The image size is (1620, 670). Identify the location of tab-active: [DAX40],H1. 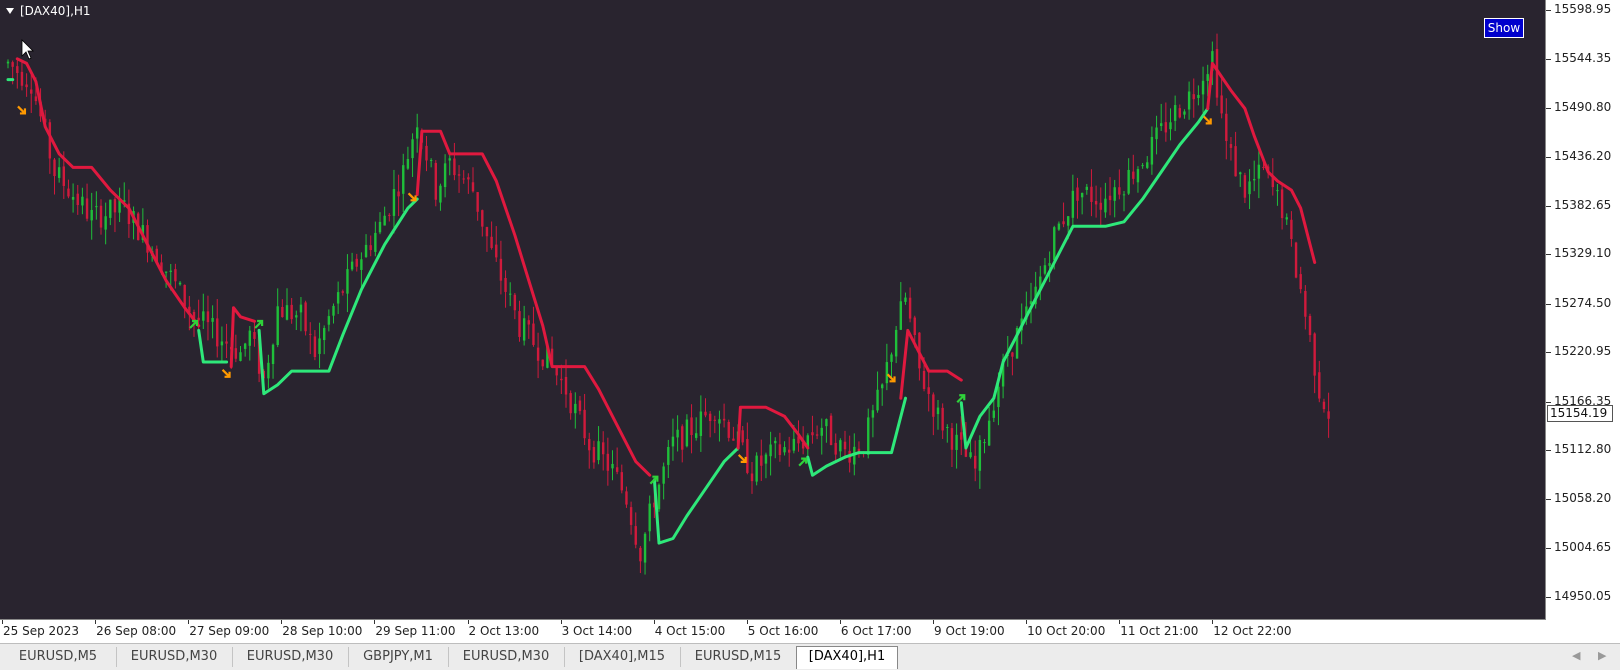
(847, 657).